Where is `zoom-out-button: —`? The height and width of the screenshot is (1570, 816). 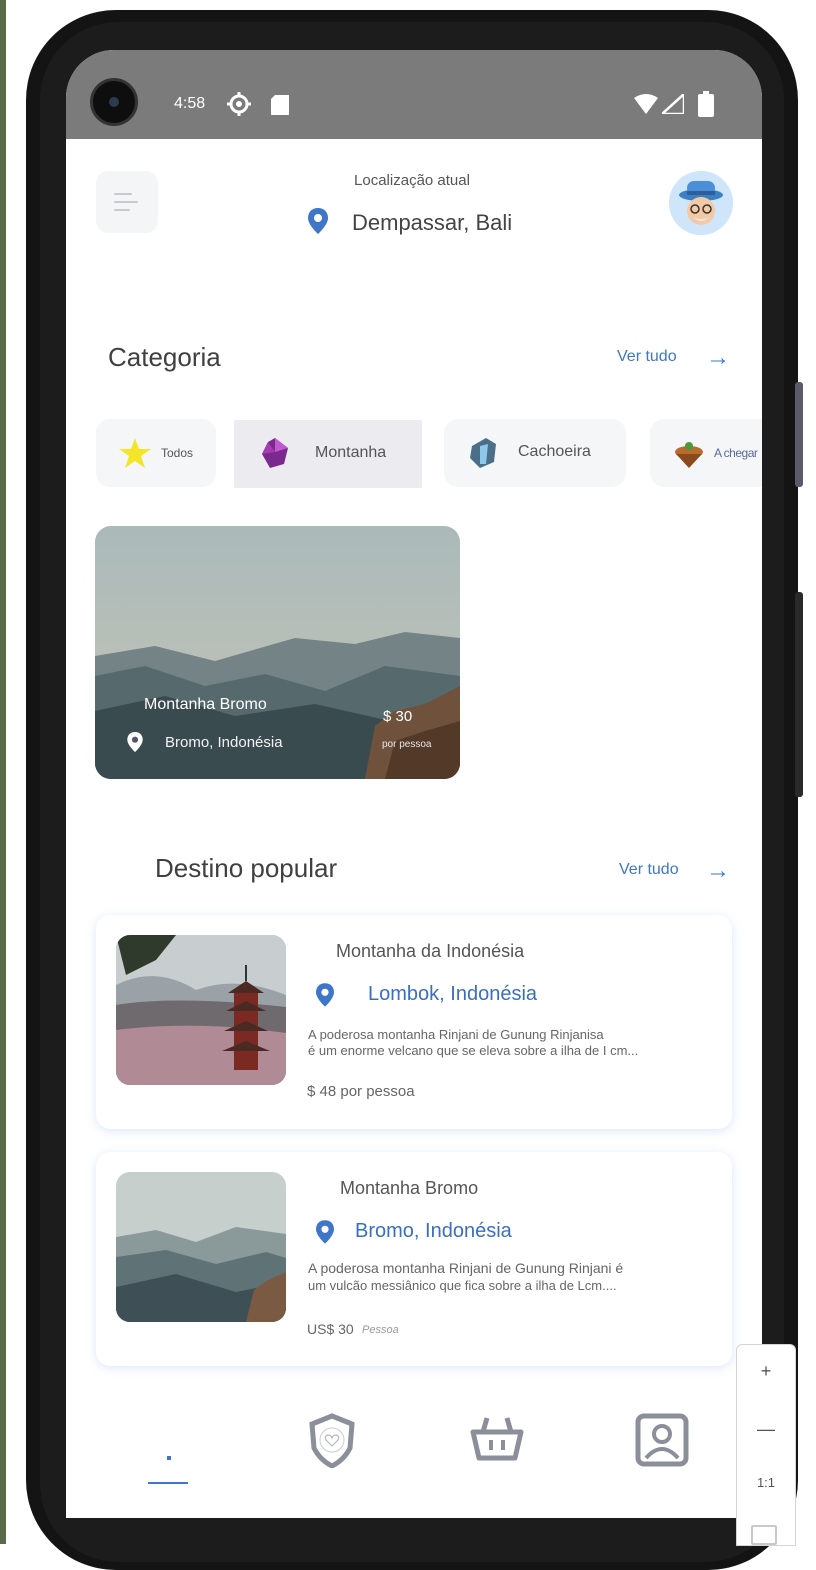
zoom-out-button: — is located at coordinates (766, 1429).